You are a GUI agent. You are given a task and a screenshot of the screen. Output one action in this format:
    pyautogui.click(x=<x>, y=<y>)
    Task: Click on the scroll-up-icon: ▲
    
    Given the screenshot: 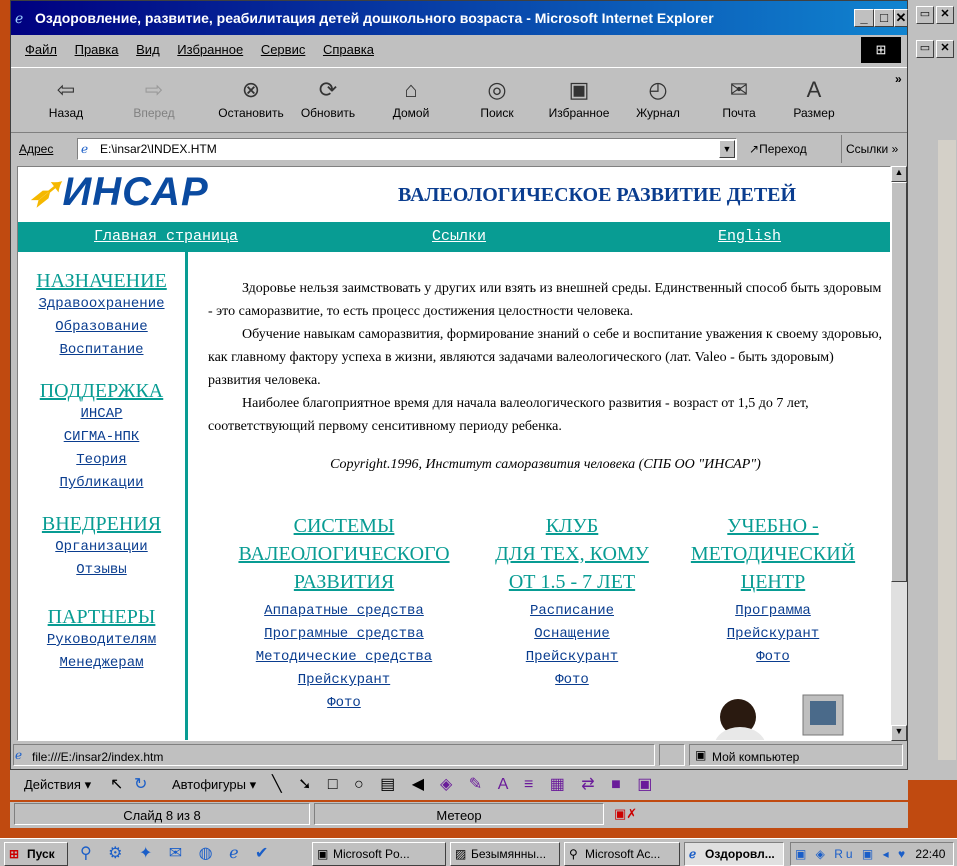 What is the action you would take?
    pyautogui.click(x=899, y=174)
    